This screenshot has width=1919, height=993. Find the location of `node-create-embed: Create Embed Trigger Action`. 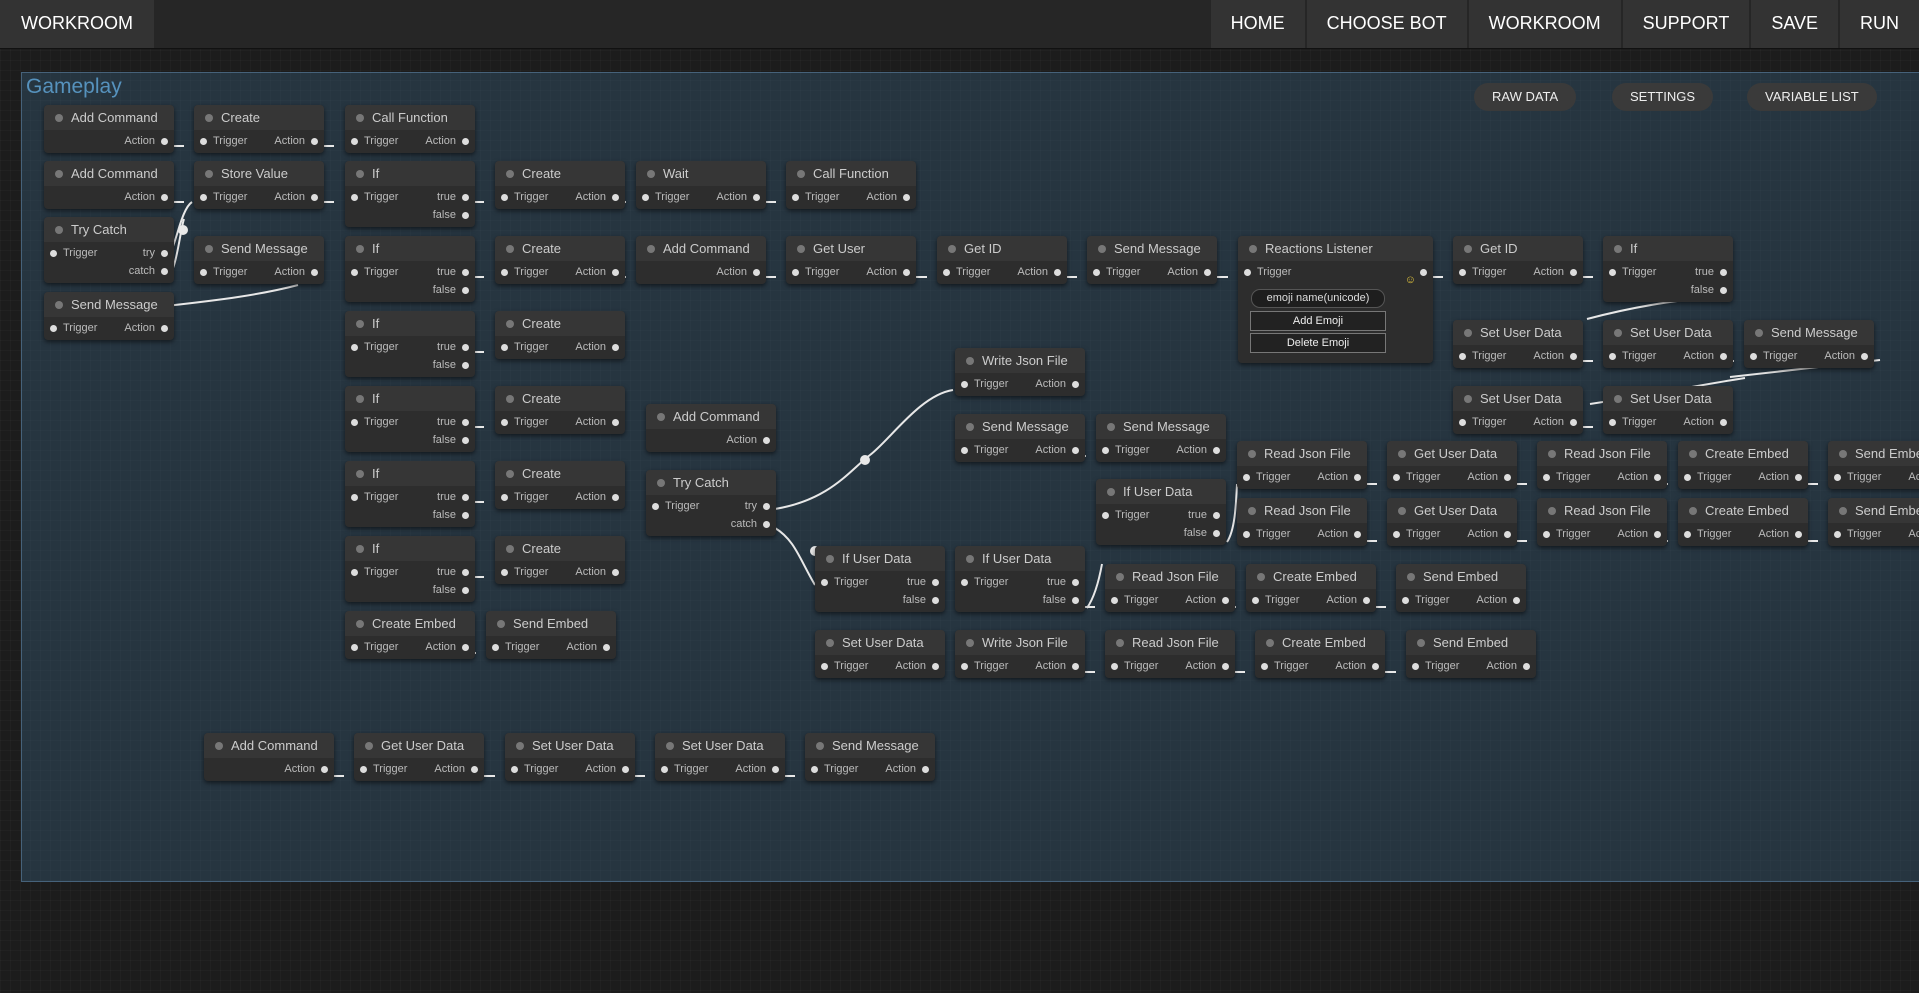

node-create-embed: Create Embed Trigger Action is located at coordinates (1311, 588).